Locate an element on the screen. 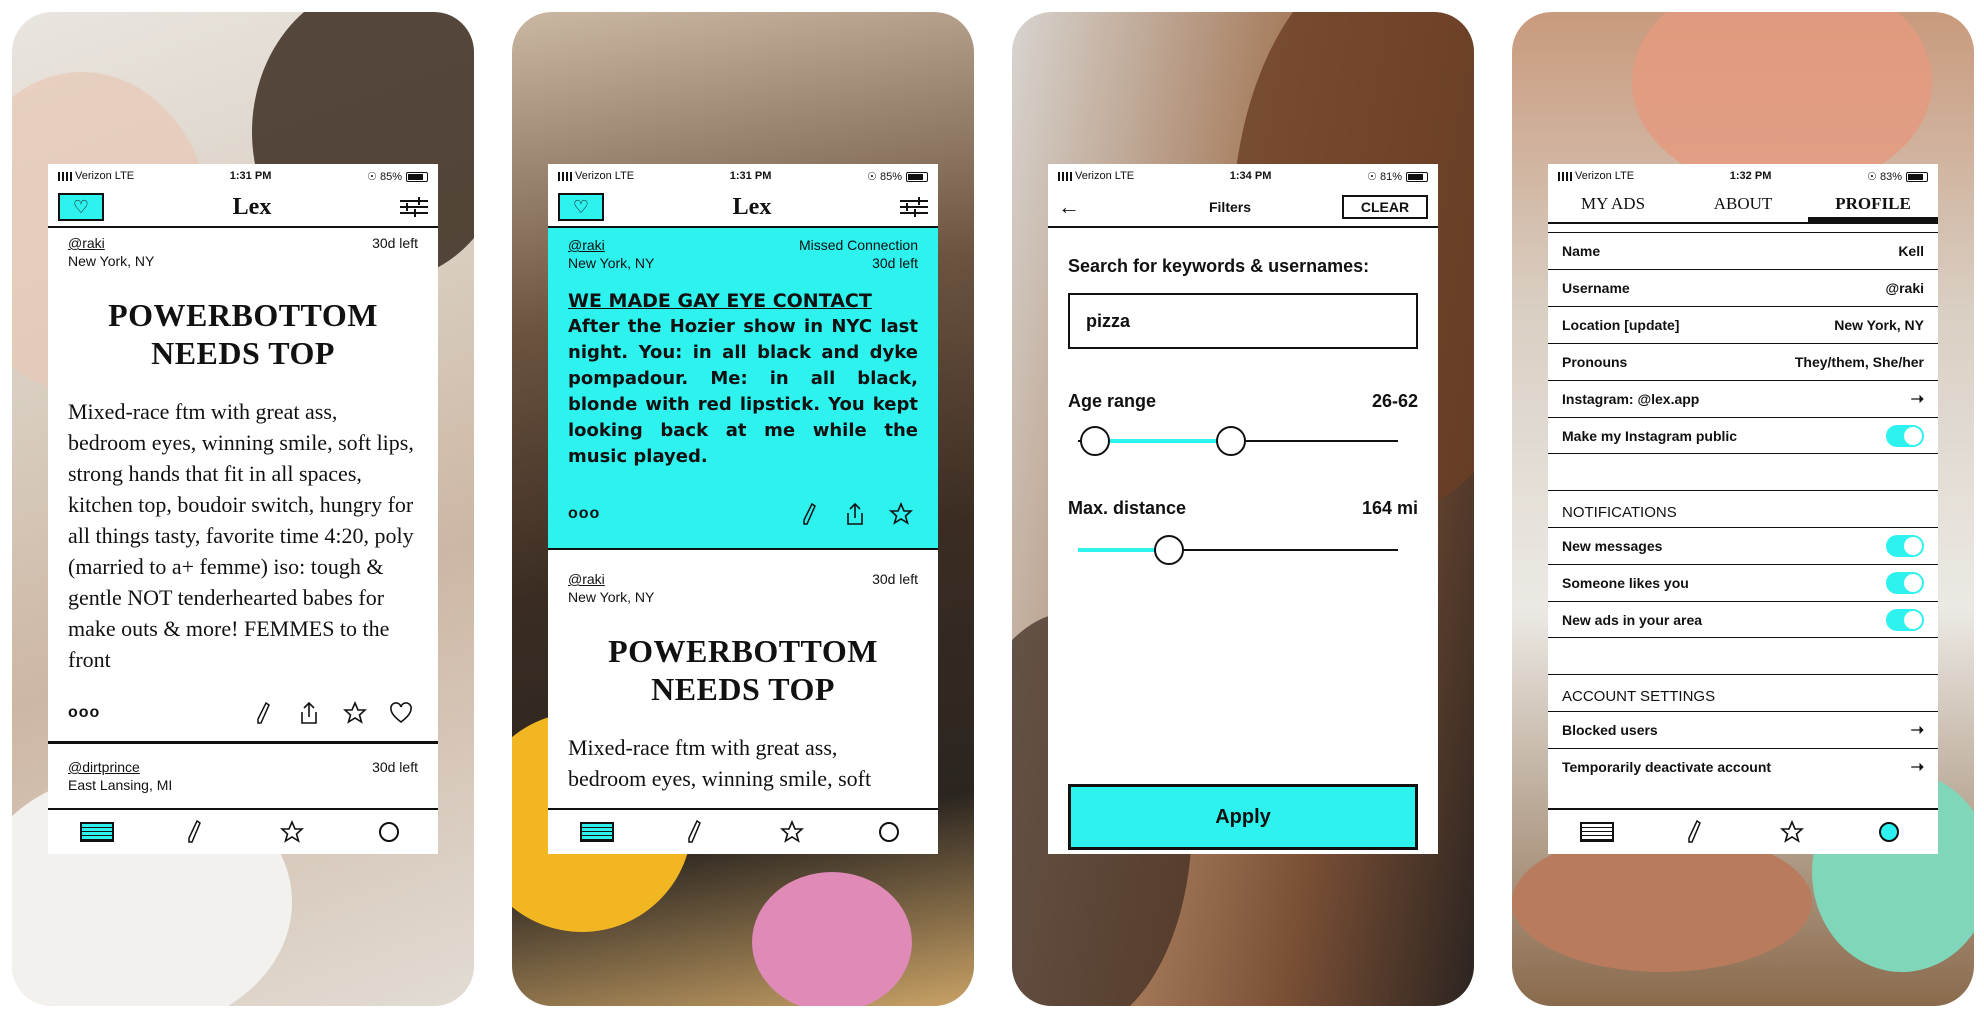  likes-toggle is located at coordinates (1905, 583).